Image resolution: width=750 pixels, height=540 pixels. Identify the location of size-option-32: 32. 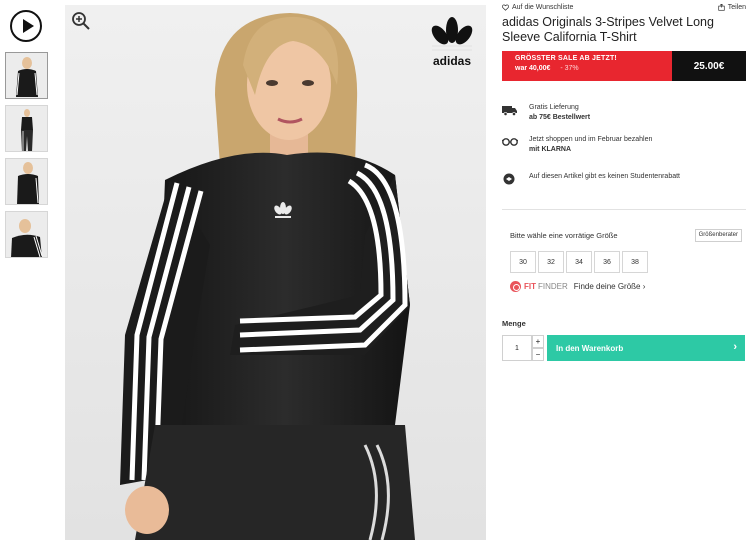
(551, 262).